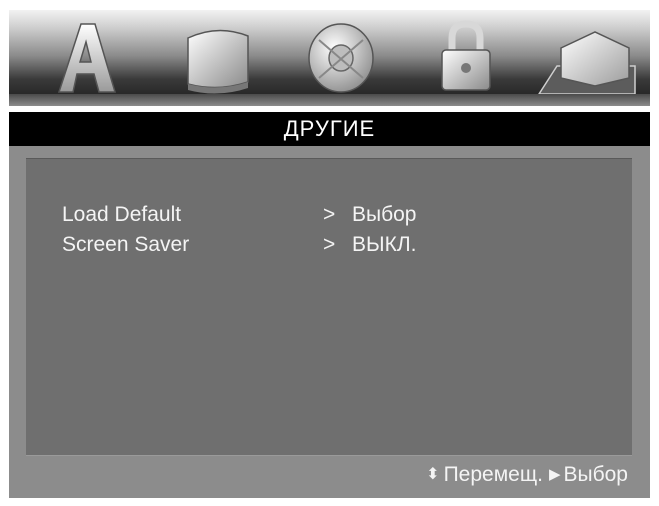  I want to click on menu-item-label: Screen Saver, so click(126, 244).